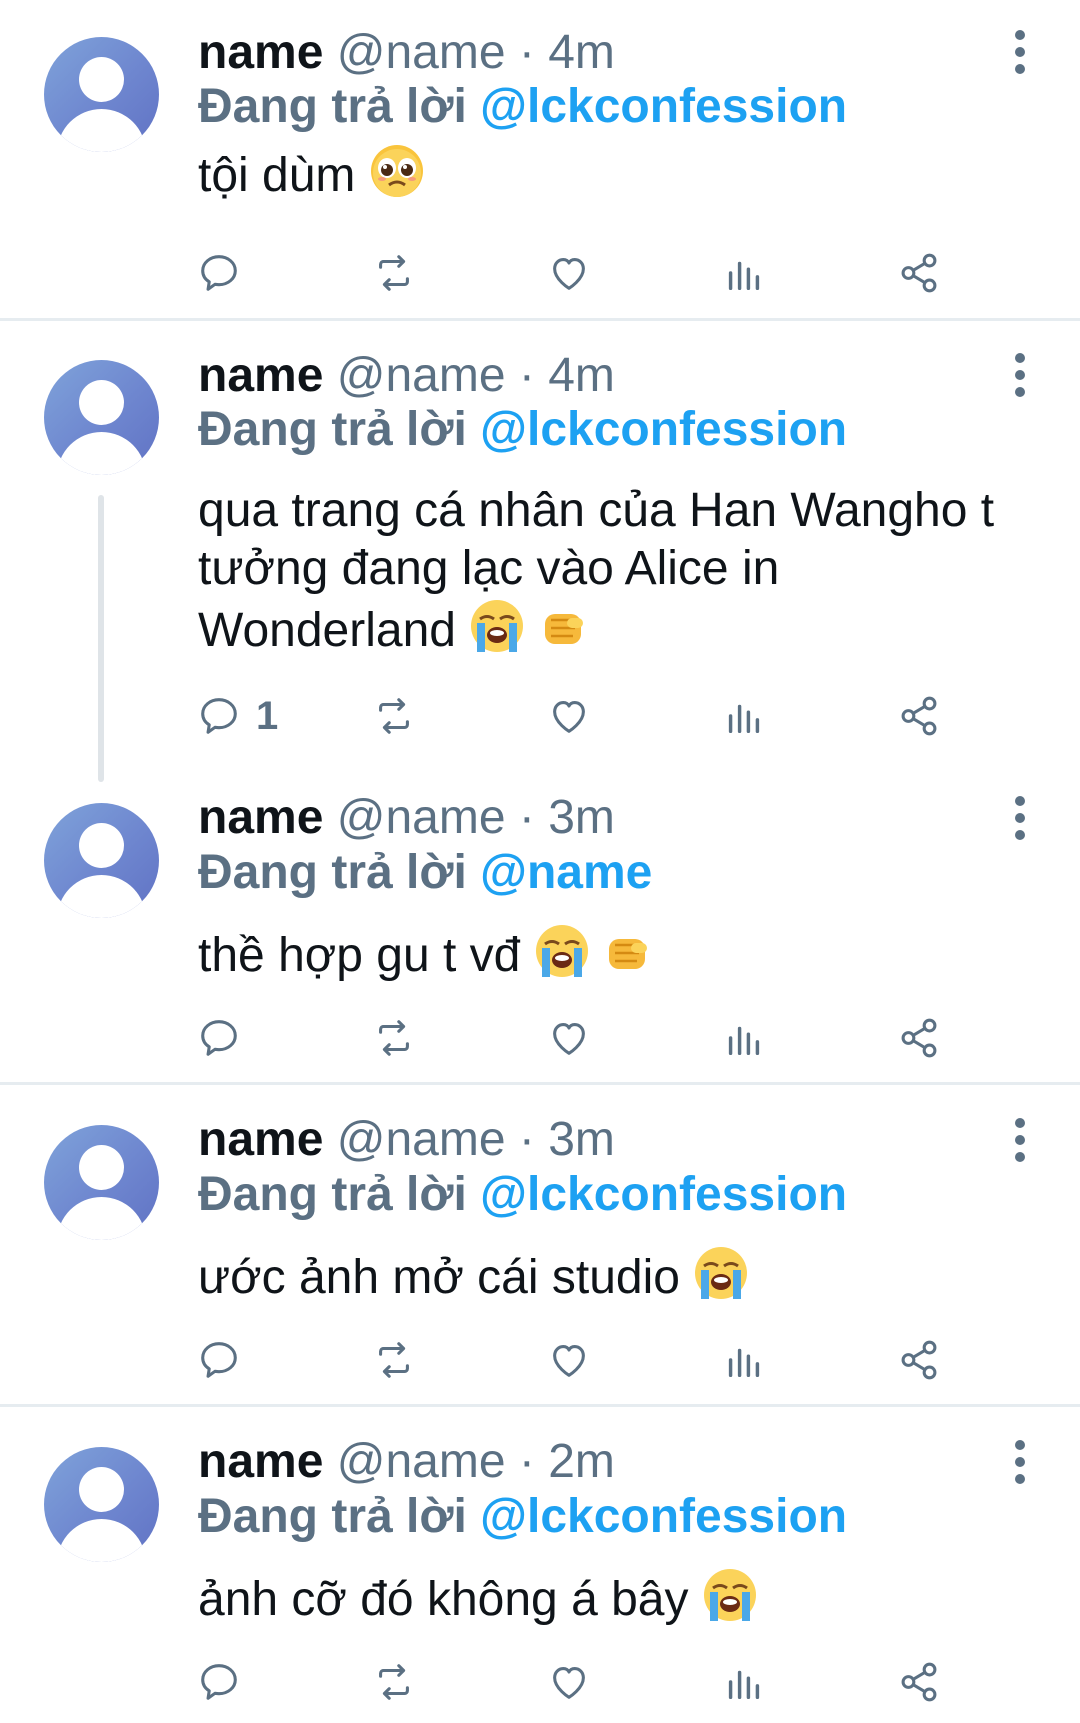 The width and height of the screenshot is (1080, 1723). I want to click on pleading-face-icon, so click(397, 178).